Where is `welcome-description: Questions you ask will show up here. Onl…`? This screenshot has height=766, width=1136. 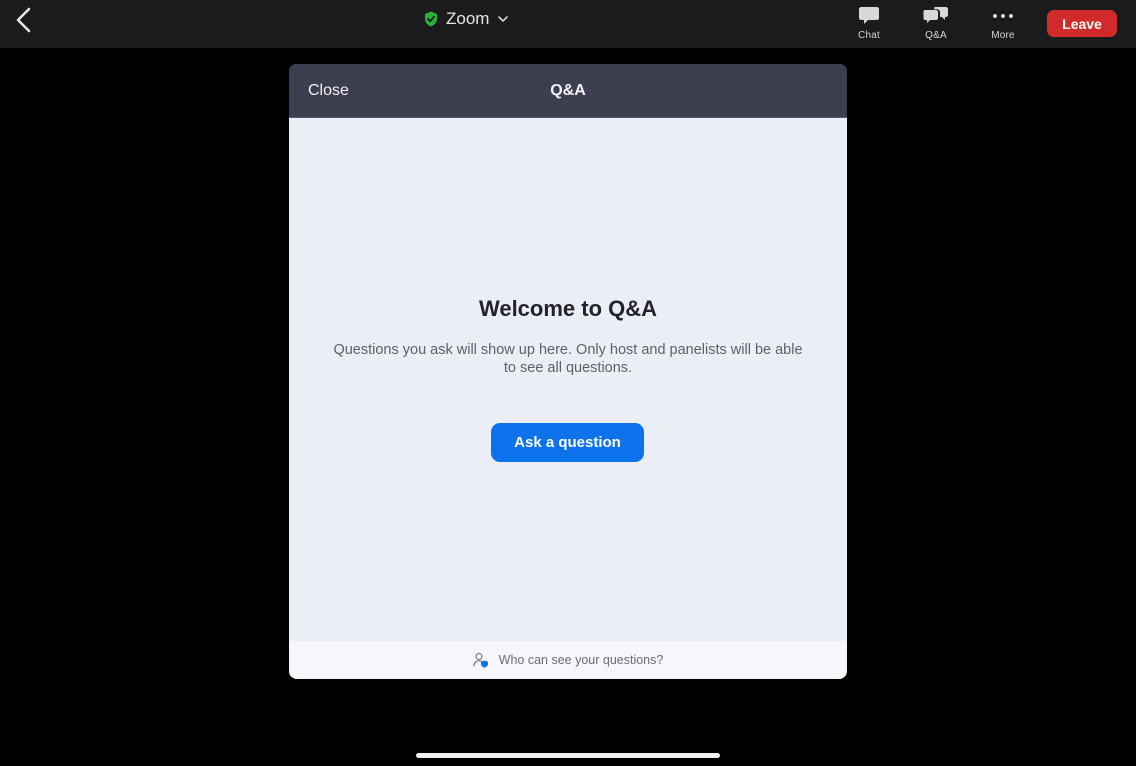 welcome-description: Questions you ask will show up here. Onl… is located at coordinates (568, 359).